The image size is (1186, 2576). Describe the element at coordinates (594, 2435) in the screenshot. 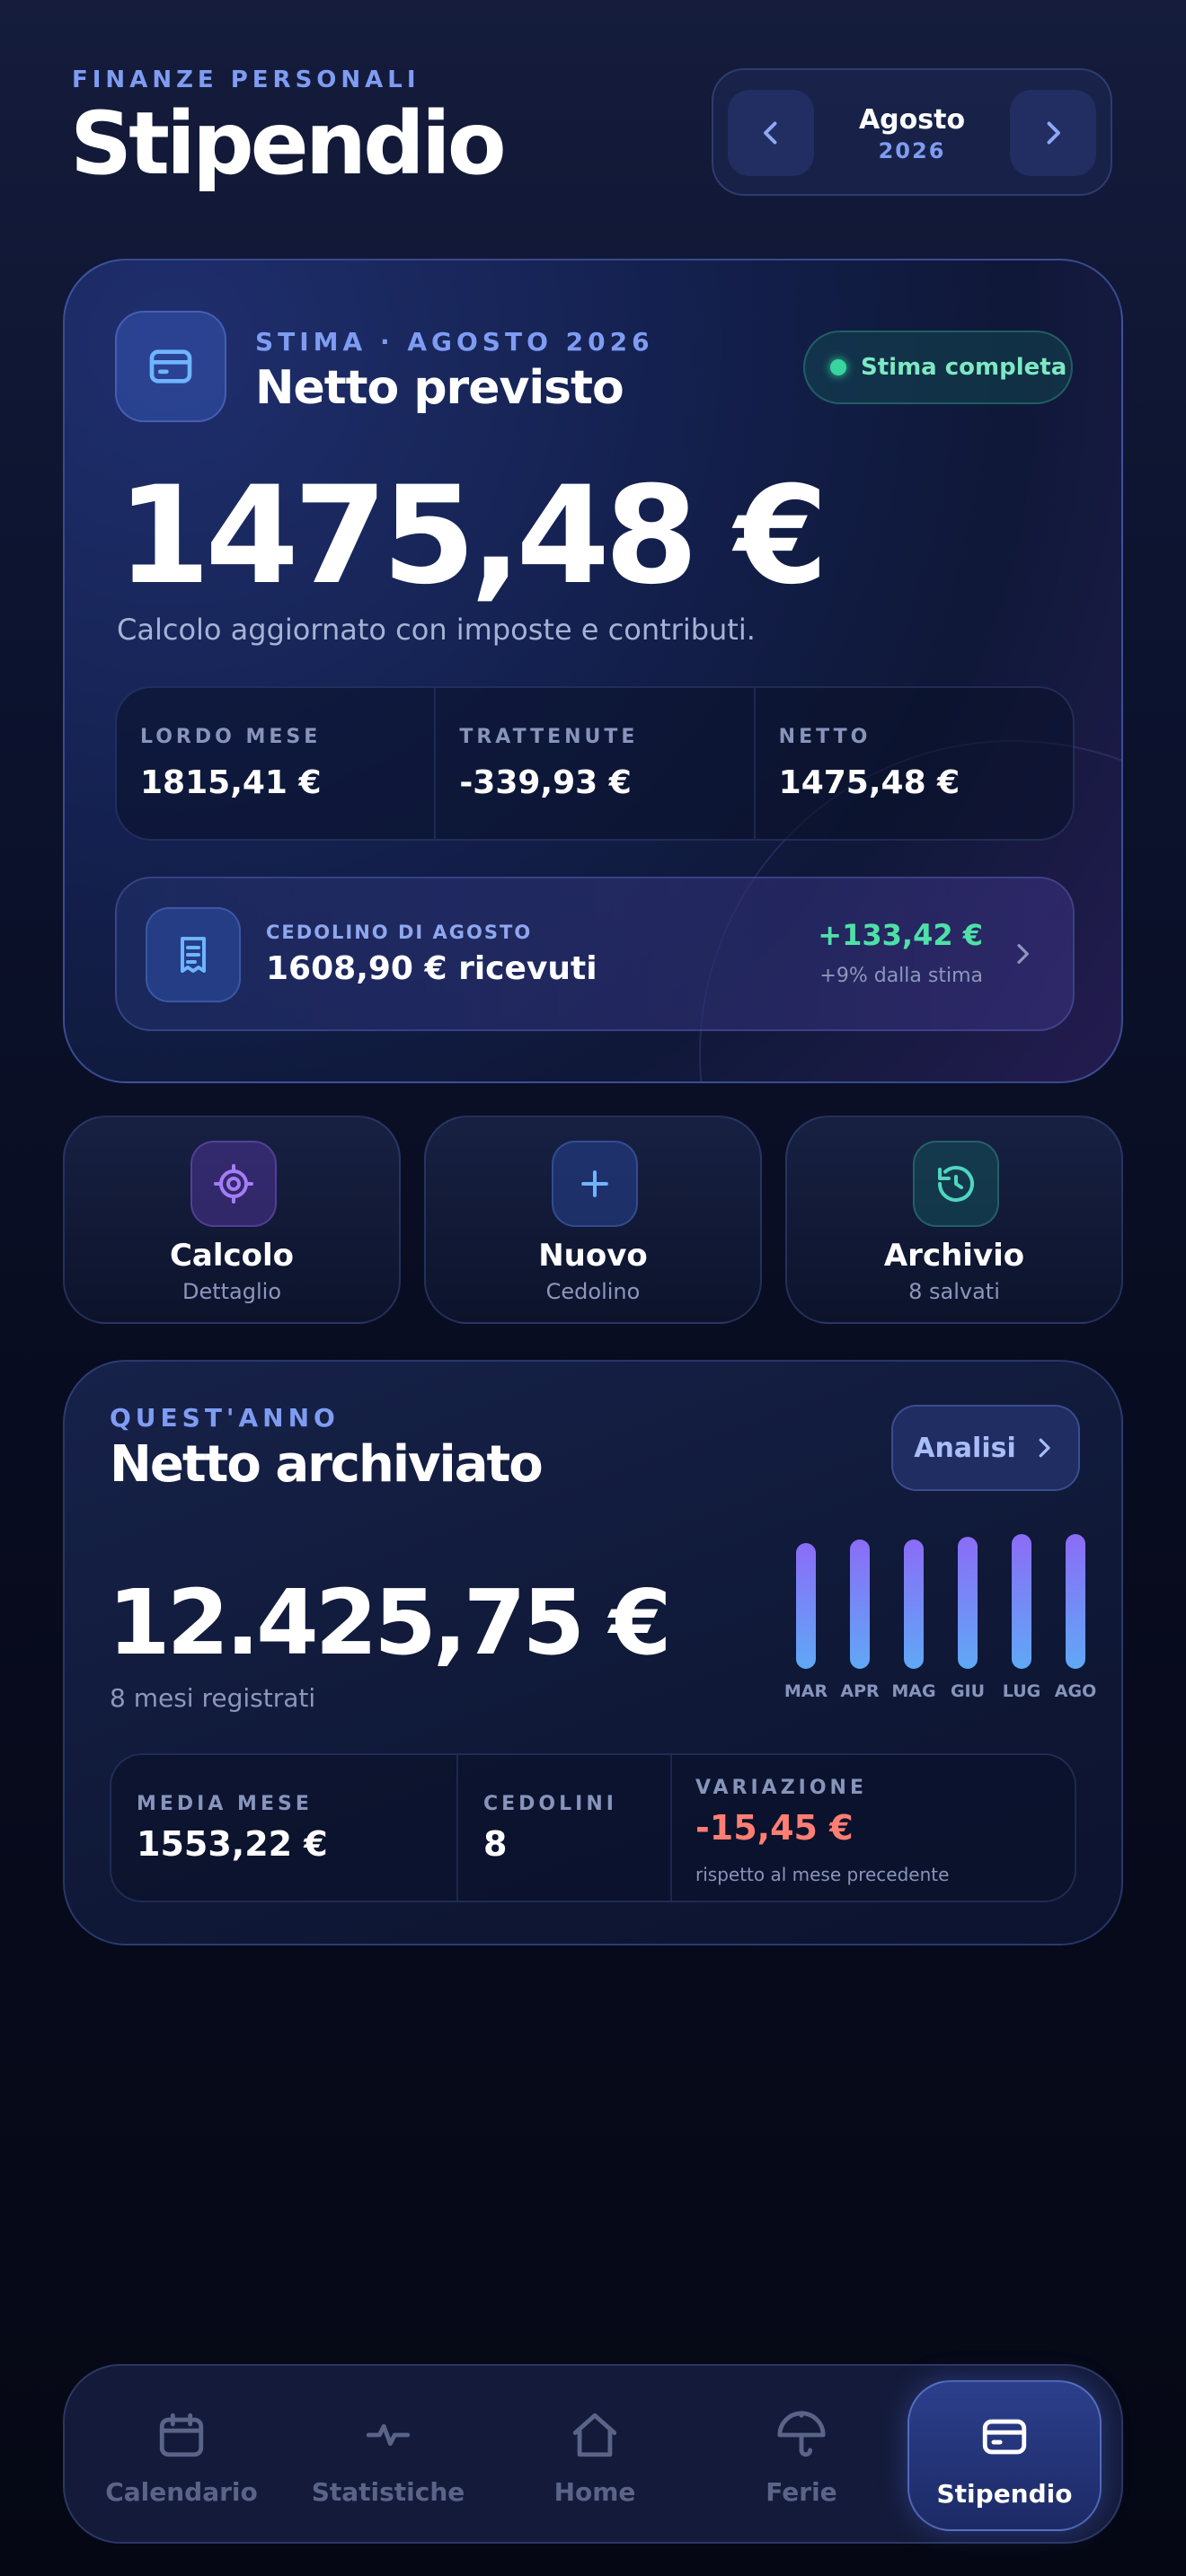

I see `home-icon` at that location.